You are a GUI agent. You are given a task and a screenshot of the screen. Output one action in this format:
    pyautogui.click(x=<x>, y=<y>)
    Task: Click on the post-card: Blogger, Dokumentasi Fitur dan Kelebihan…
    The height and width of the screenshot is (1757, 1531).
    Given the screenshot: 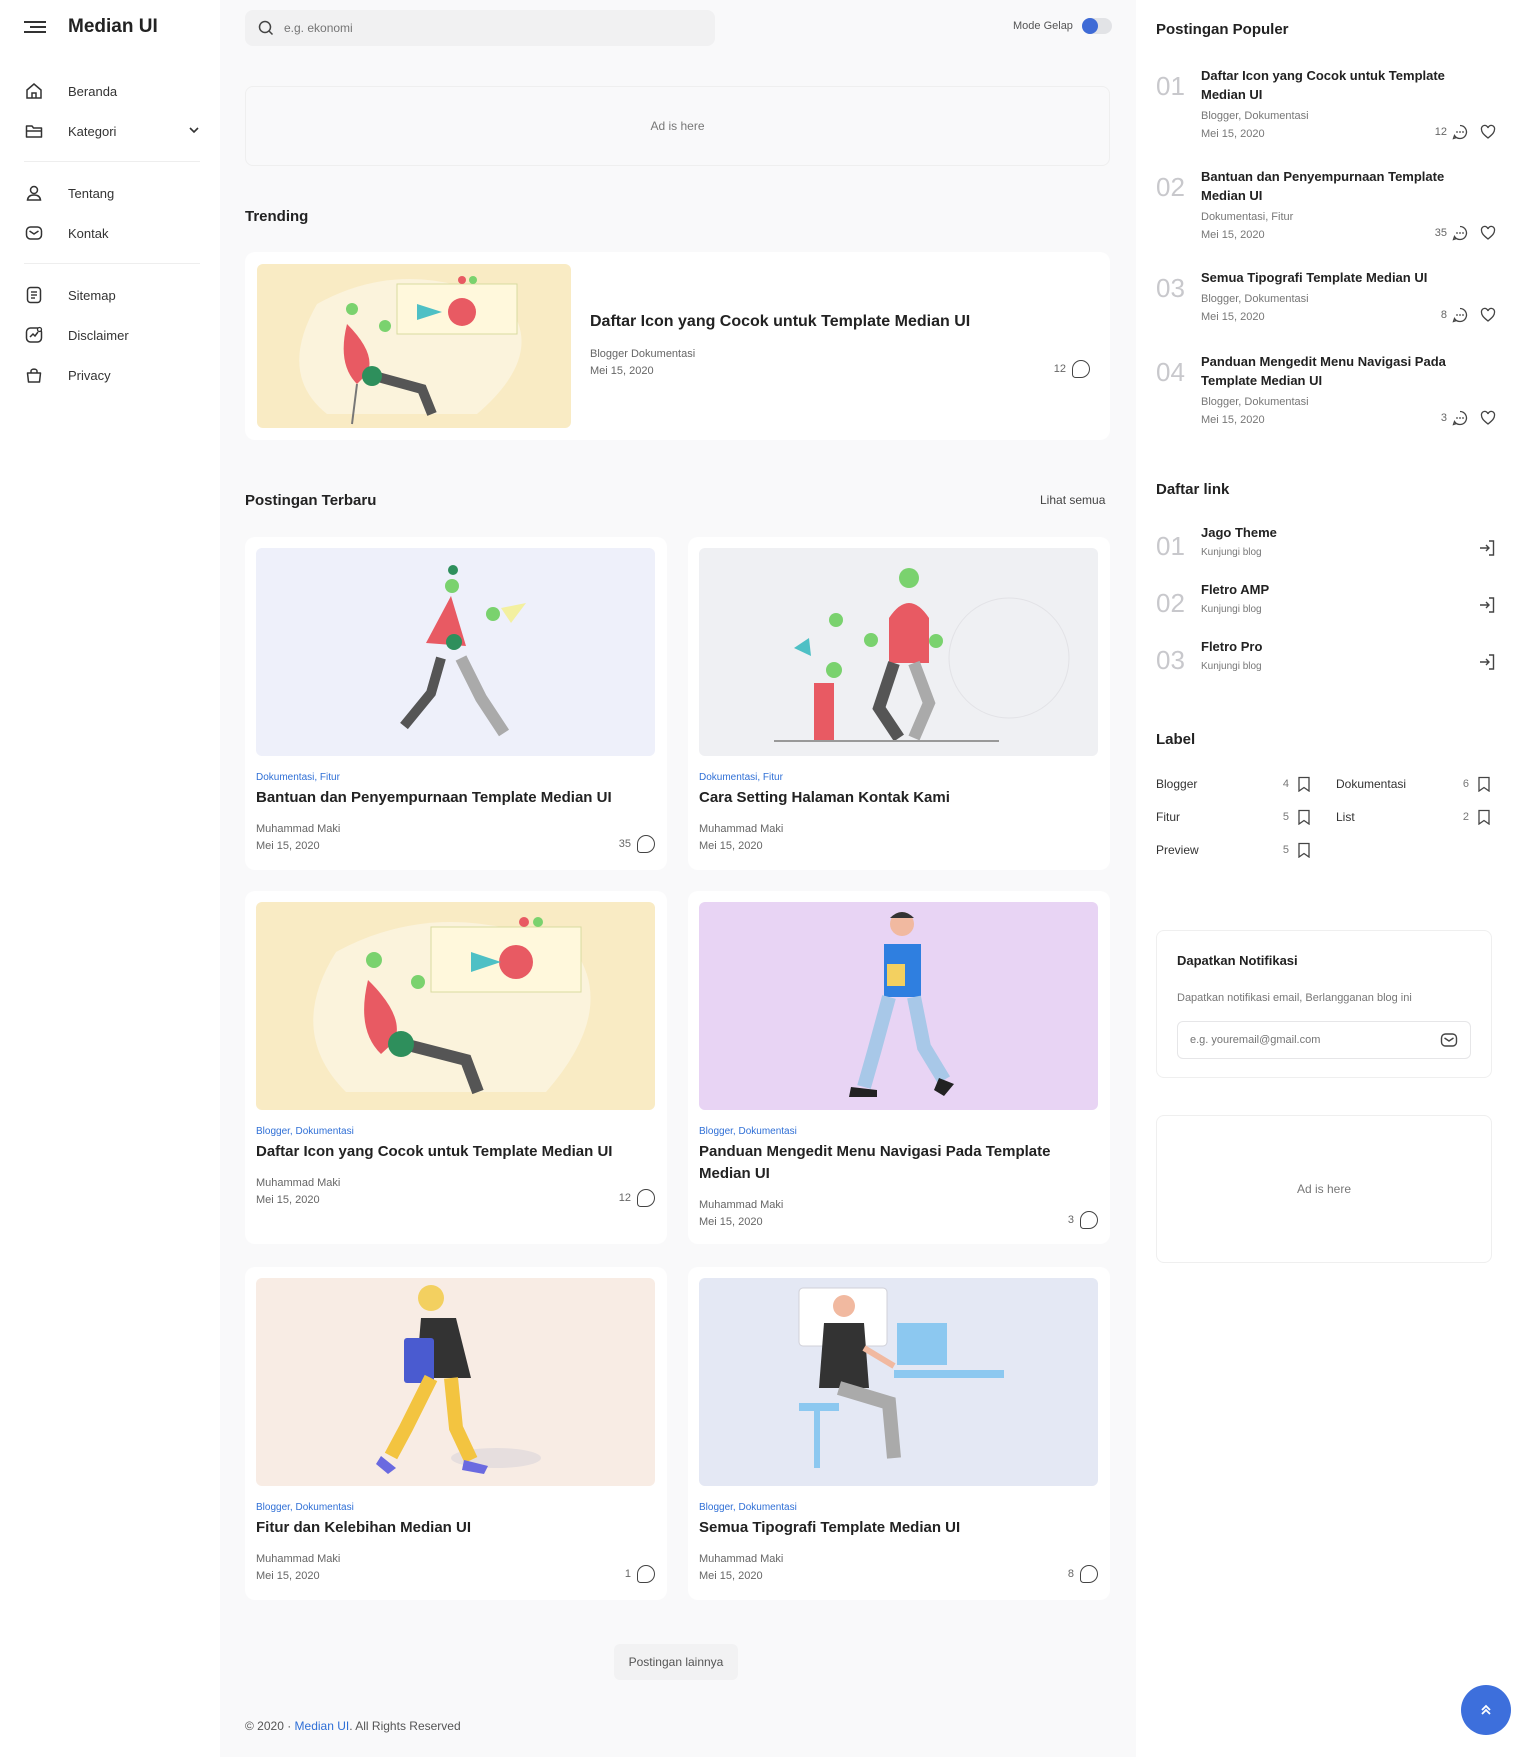 What is the action you would take?
    pyautogui.click(x=456, y=1433)
    